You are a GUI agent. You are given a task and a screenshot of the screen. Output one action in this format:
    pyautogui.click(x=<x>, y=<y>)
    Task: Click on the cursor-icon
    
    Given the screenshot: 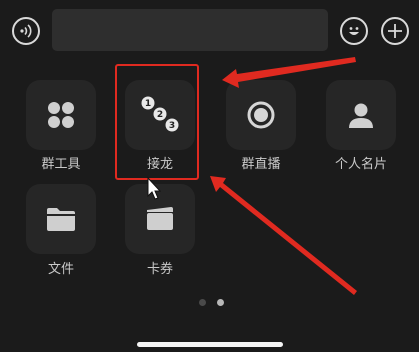 What is the action you would take?
    pyautogui.click(x=154, y=188)
    